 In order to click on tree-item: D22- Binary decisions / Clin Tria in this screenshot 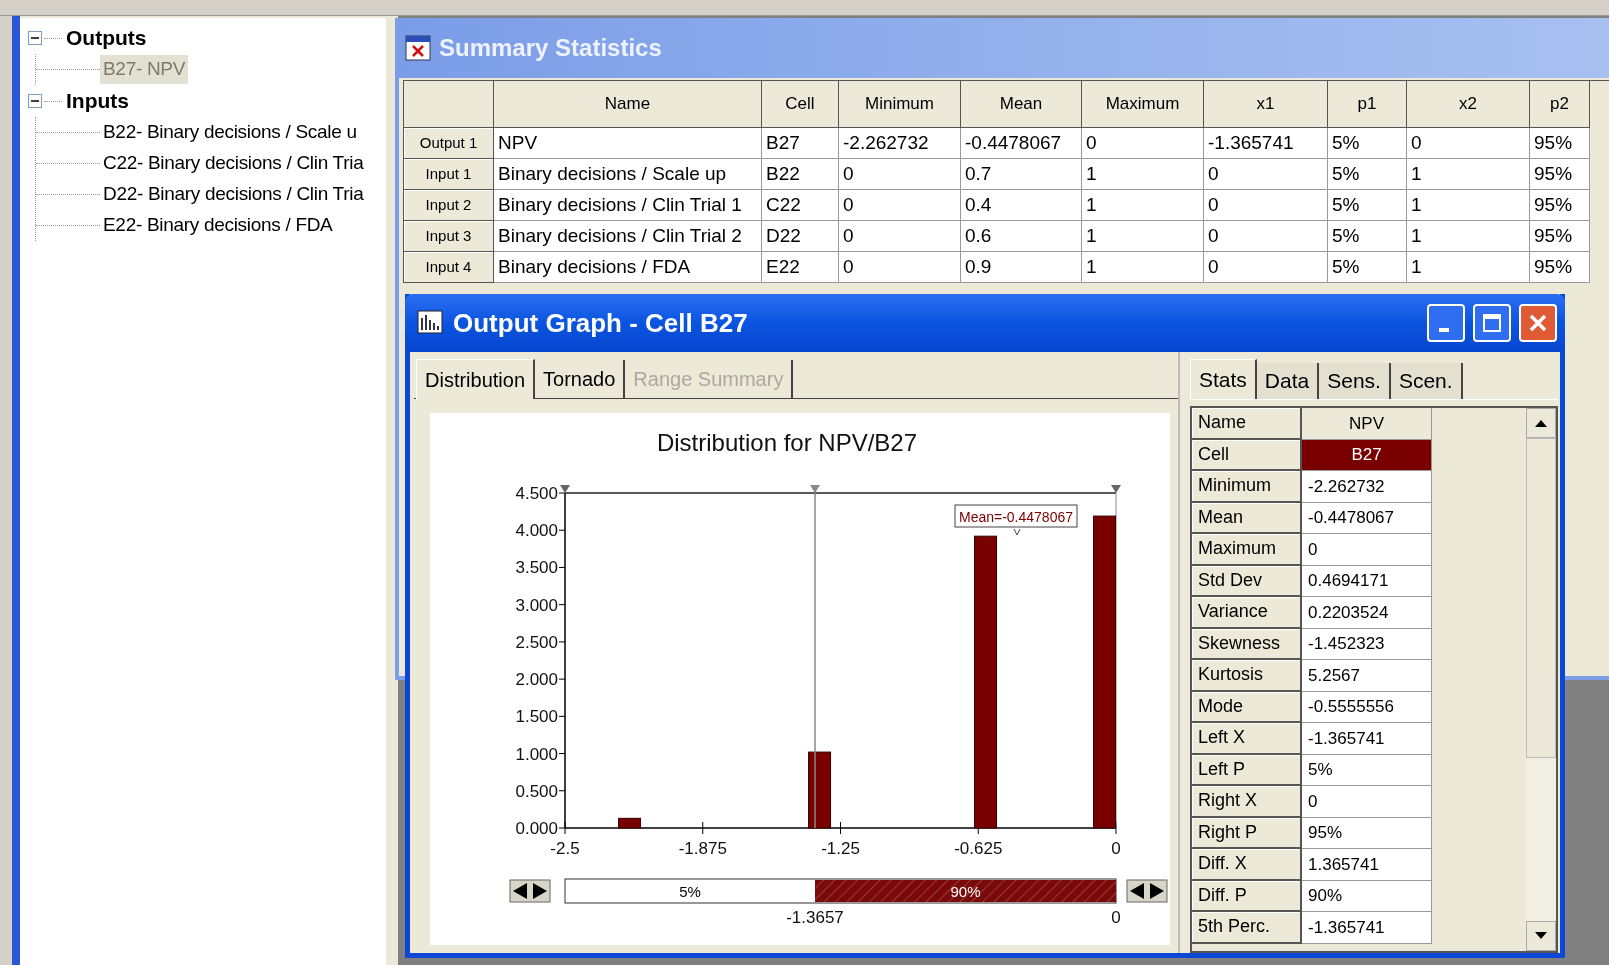, I will do `click(233, 194)`.